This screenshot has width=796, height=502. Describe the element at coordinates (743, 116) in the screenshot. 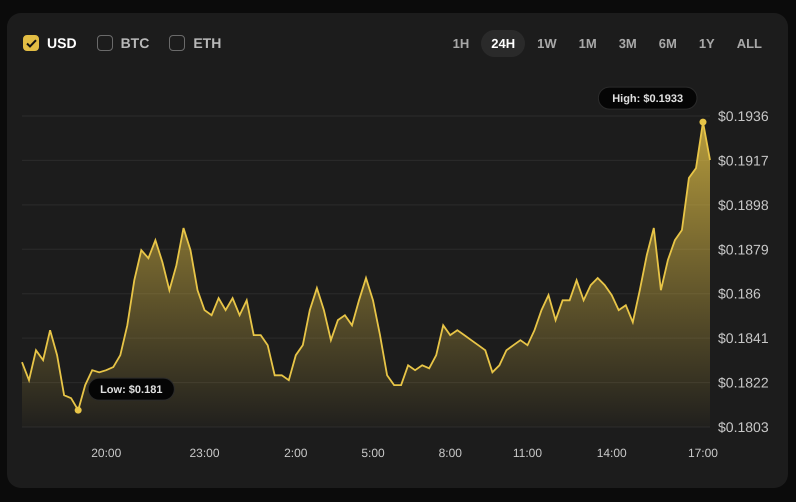

I see `y-axis-label: $0.1936` at that location.